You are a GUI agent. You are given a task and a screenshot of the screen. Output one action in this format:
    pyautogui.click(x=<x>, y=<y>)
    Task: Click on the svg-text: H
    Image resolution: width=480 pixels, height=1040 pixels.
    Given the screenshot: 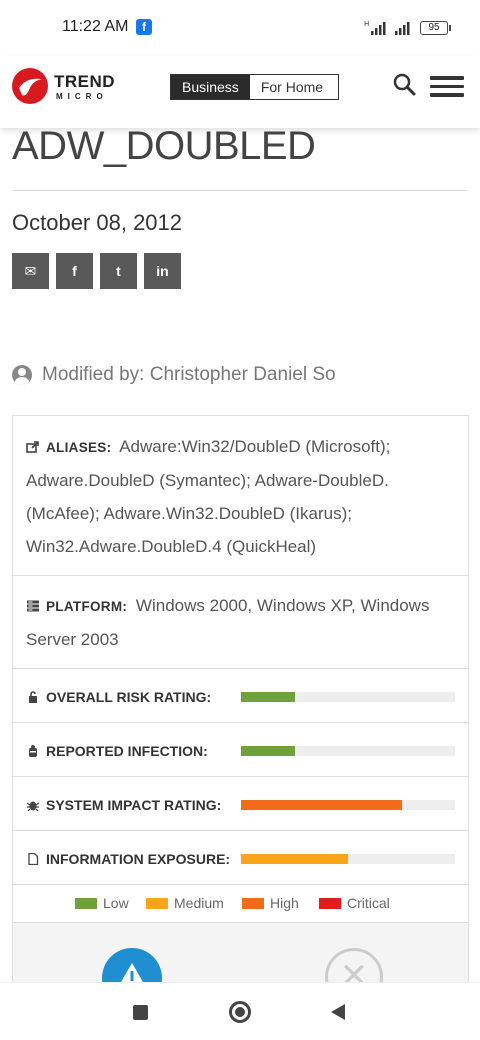 What is the action you would take?
    pyautogui.click(x=366, y=24)
    